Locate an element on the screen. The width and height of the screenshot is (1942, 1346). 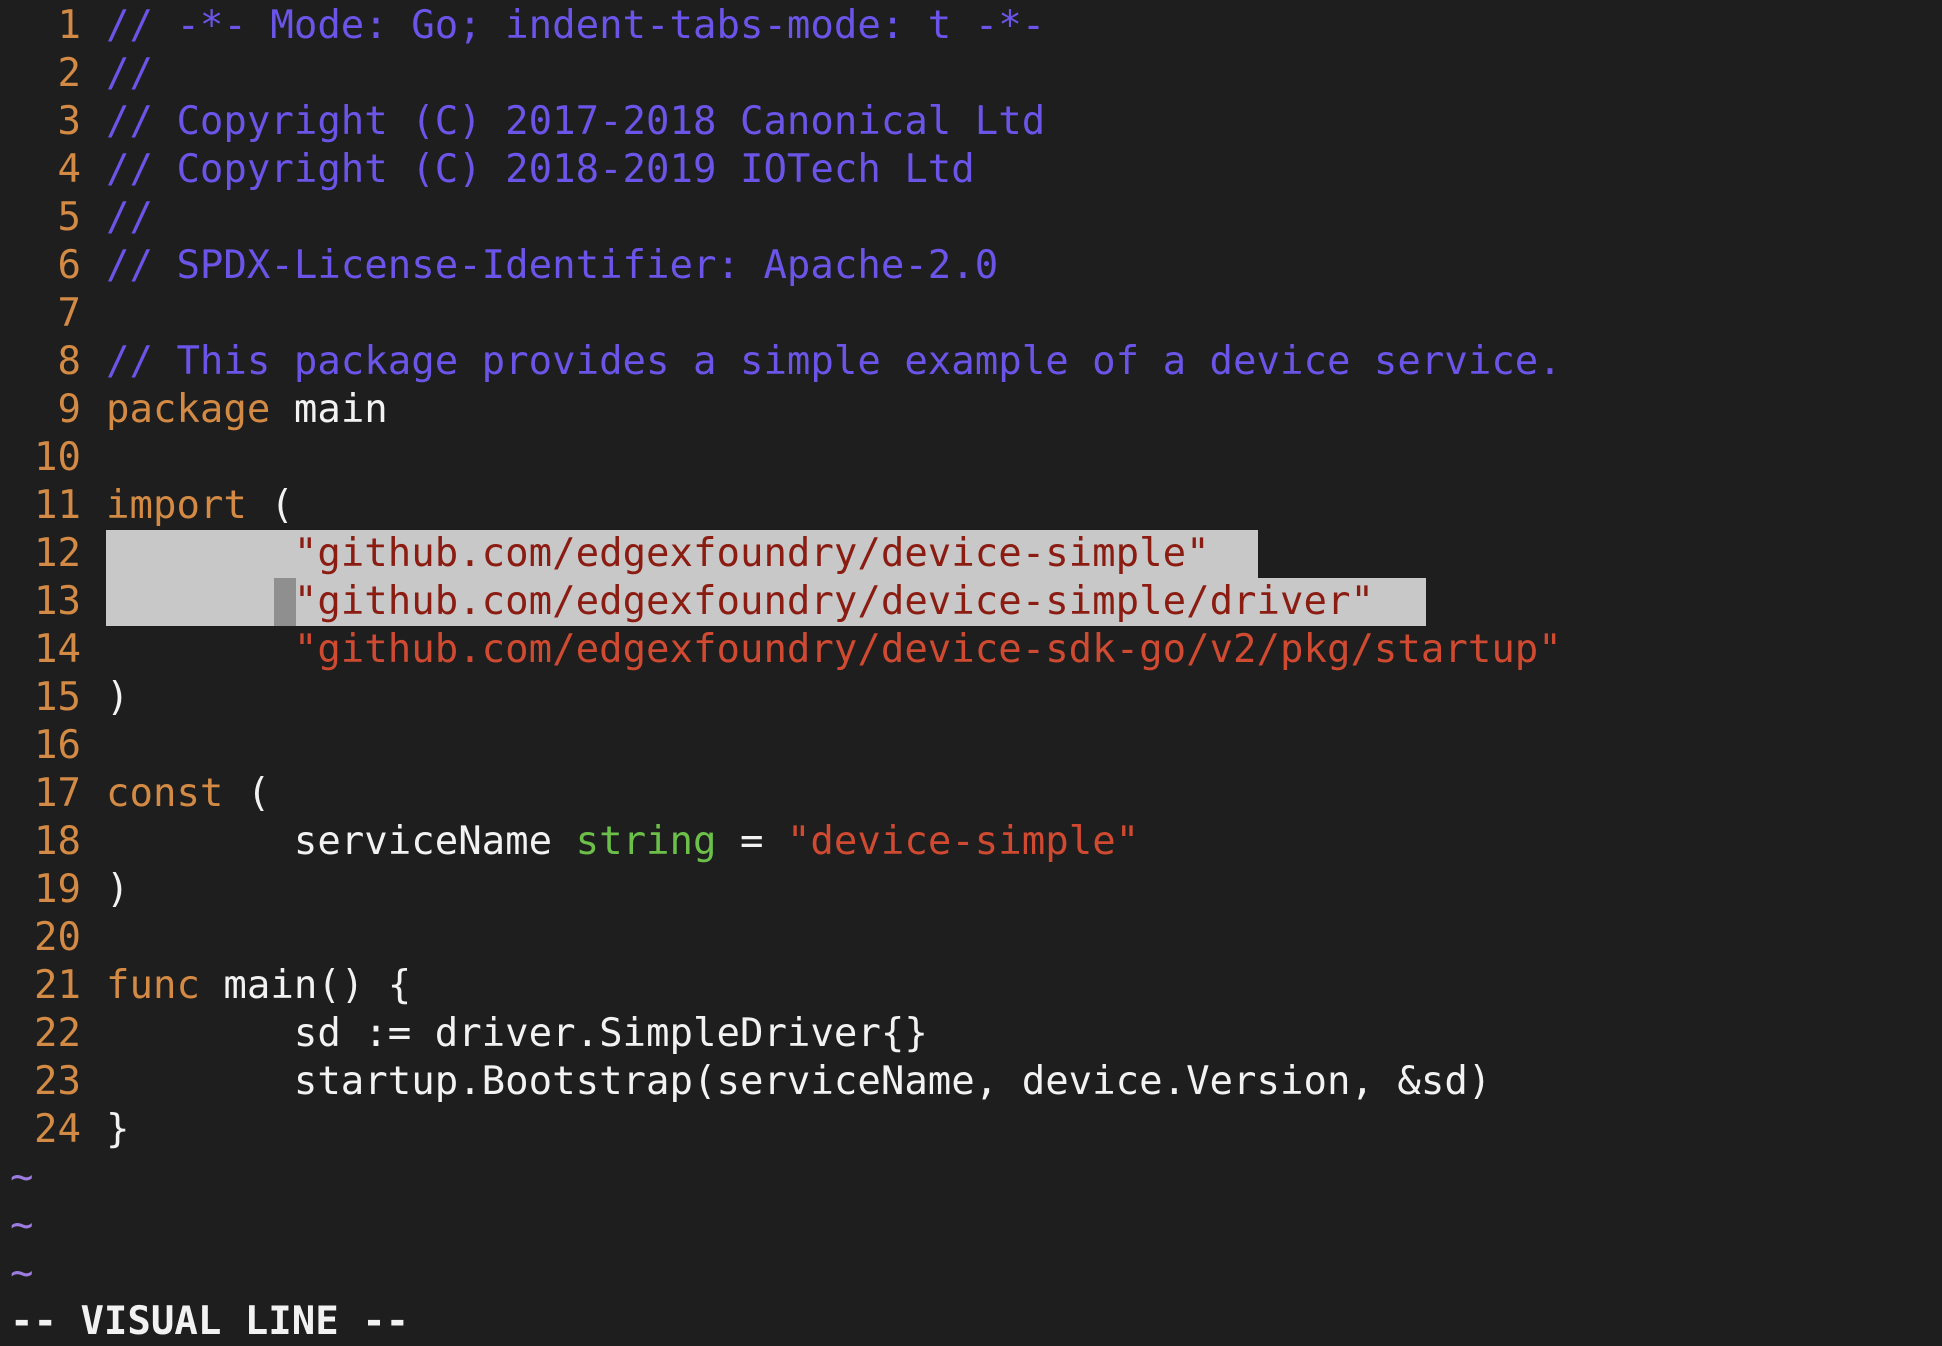
code-line: 4 // Copyright (C) 2018-2019 IOTech Ltd is located at coordinates (971, 170).